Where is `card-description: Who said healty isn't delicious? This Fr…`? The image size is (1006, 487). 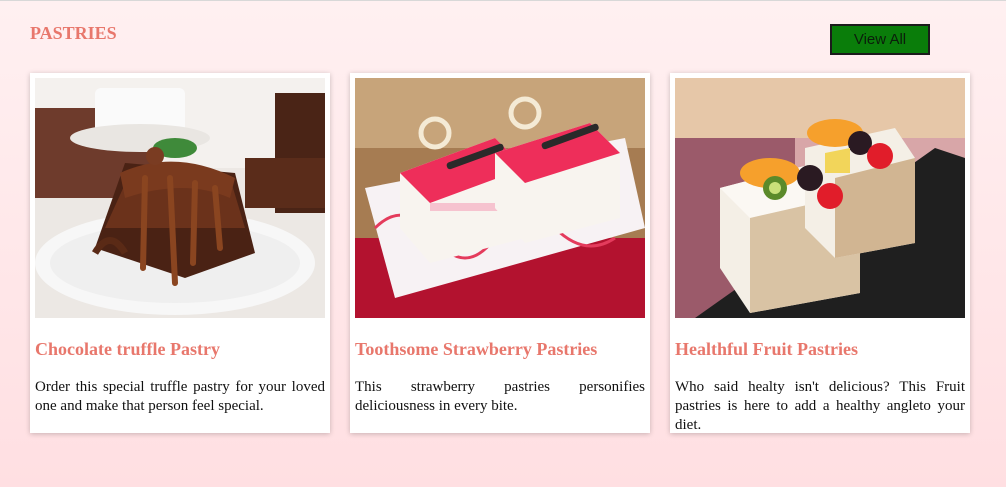 card-description: Who said healty isn't delicious? This Fr… is located at coordinates (820, 406).